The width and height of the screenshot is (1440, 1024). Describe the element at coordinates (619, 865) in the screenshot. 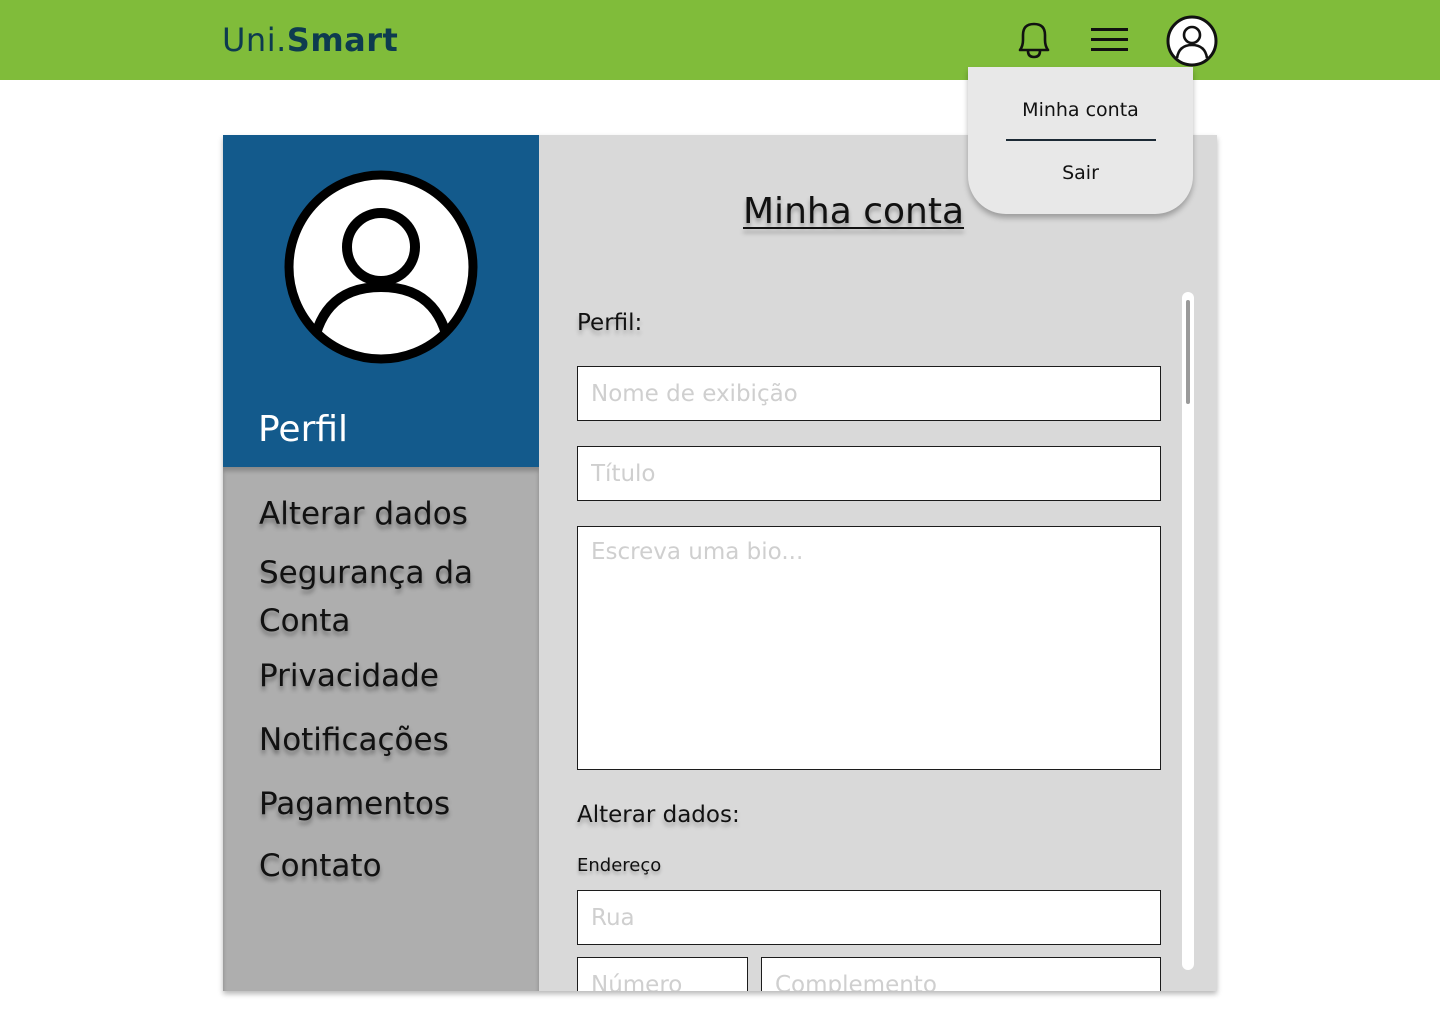

I see `address-label: Endereço` at that location.